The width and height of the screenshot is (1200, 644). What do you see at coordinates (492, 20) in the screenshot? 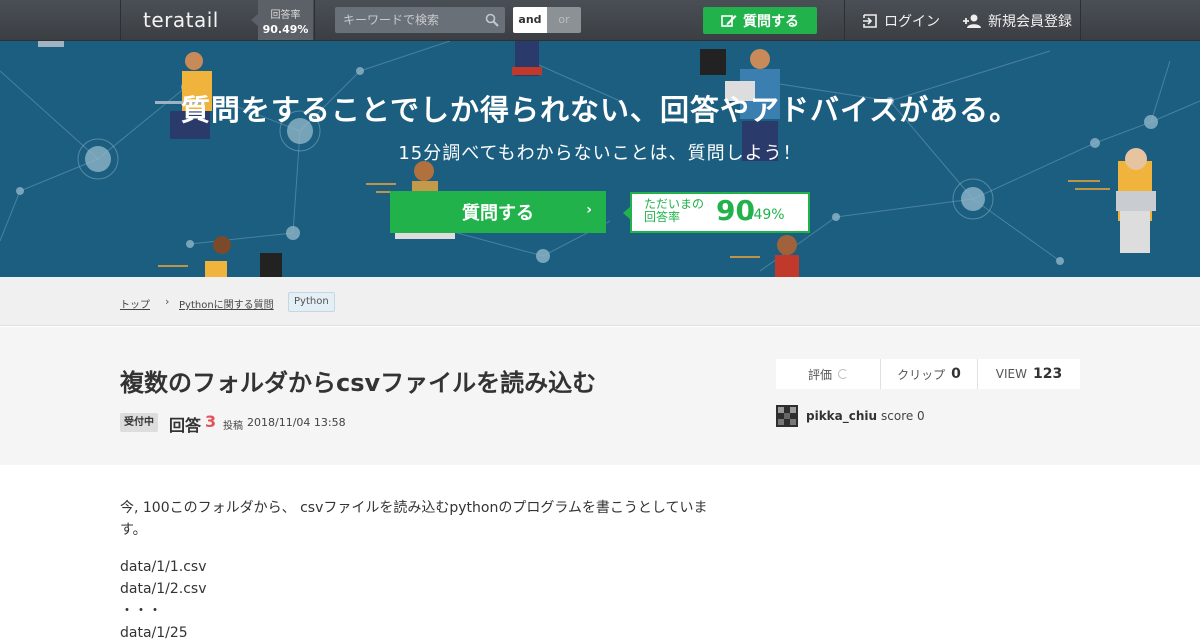
I see `search-icon` at bounding box center [492, 20].